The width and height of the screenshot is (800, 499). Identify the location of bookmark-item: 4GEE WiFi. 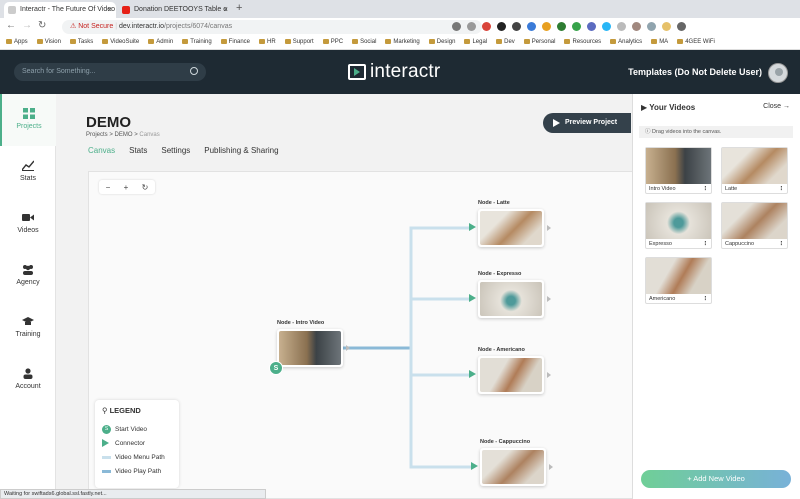
(696, 42).